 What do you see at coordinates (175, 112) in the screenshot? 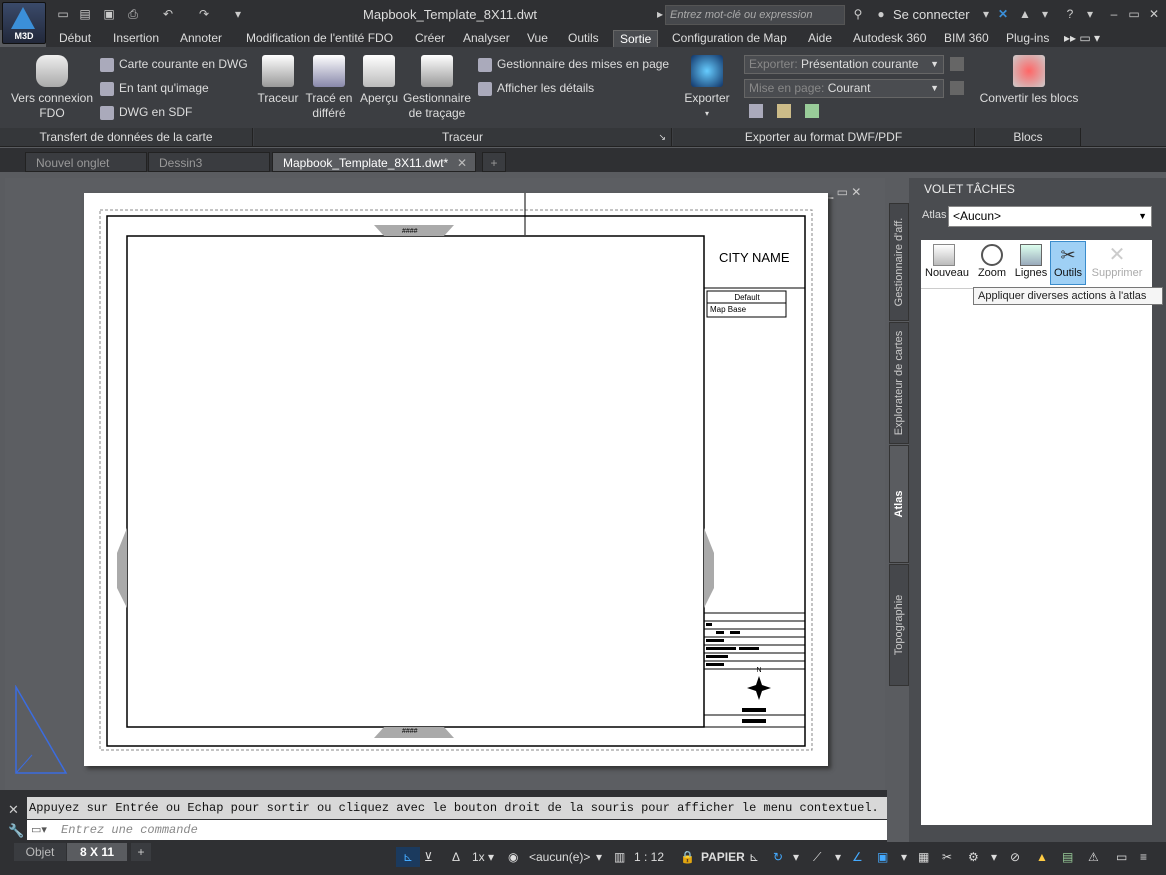
I see `dwg-en-sdf-button: DWG en SDF` at bounding box center [175, 112].